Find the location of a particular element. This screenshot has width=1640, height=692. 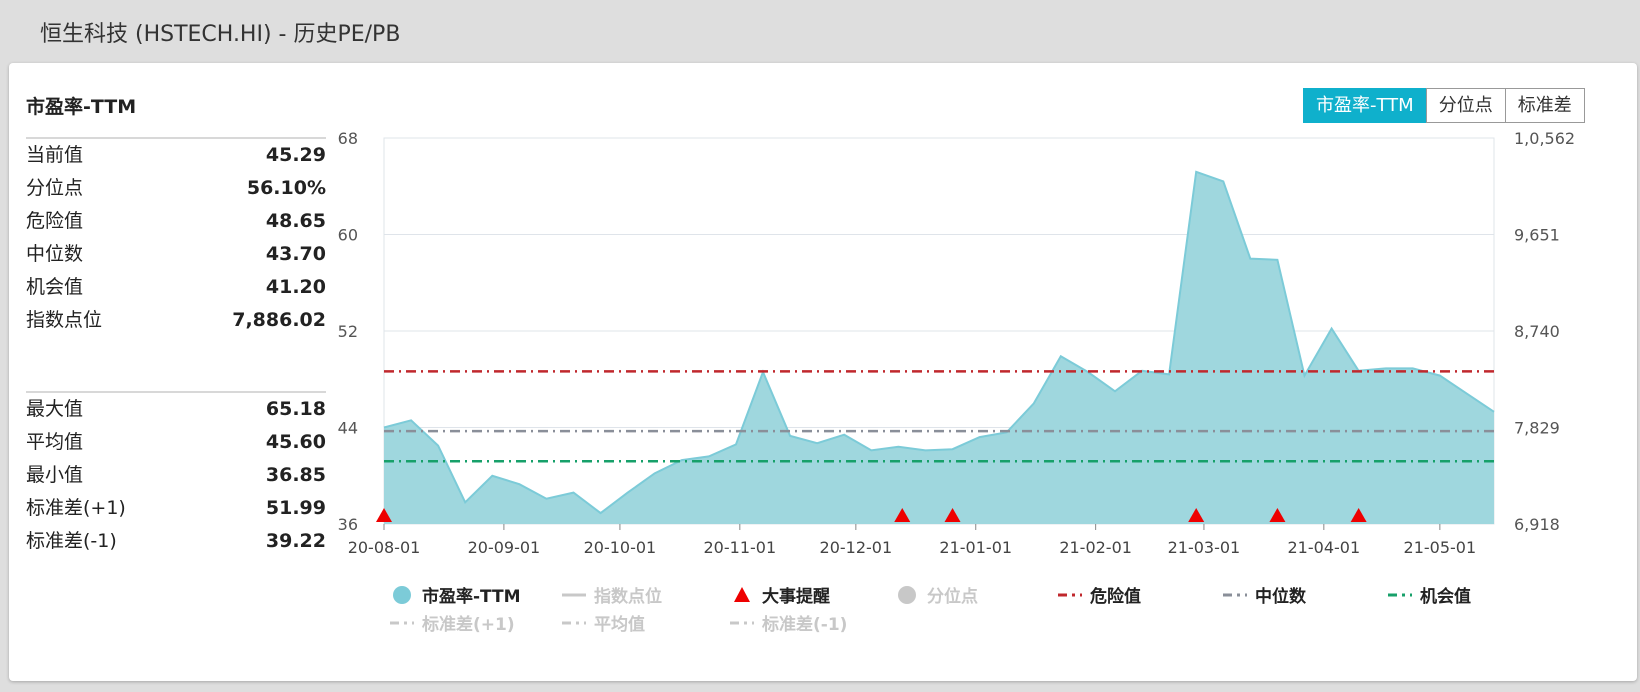

legend-label: 危险值 is located at coordinates (1115, 597).